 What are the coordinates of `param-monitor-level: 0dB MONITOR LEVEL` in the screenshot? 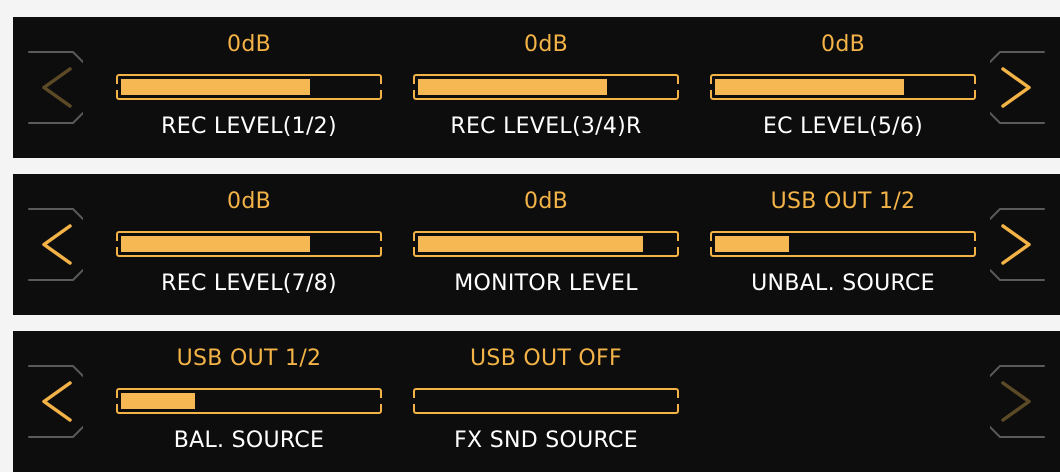 It's located at (546, 244).